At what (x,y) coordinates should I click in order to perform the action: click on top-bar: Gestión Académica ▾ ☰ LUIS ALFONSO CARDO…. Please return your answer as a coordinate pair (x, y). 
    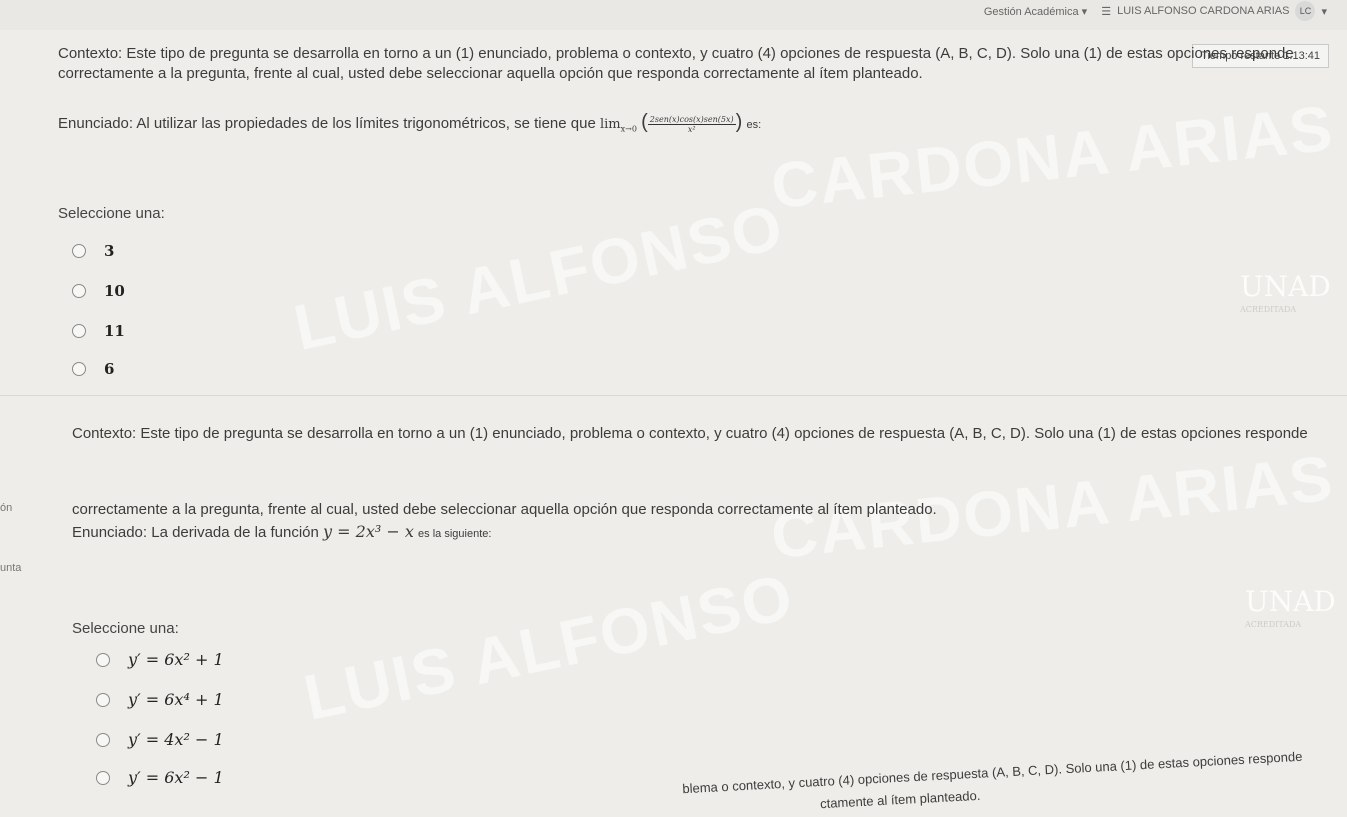
    Looking at the image, I should click on (673, 11).